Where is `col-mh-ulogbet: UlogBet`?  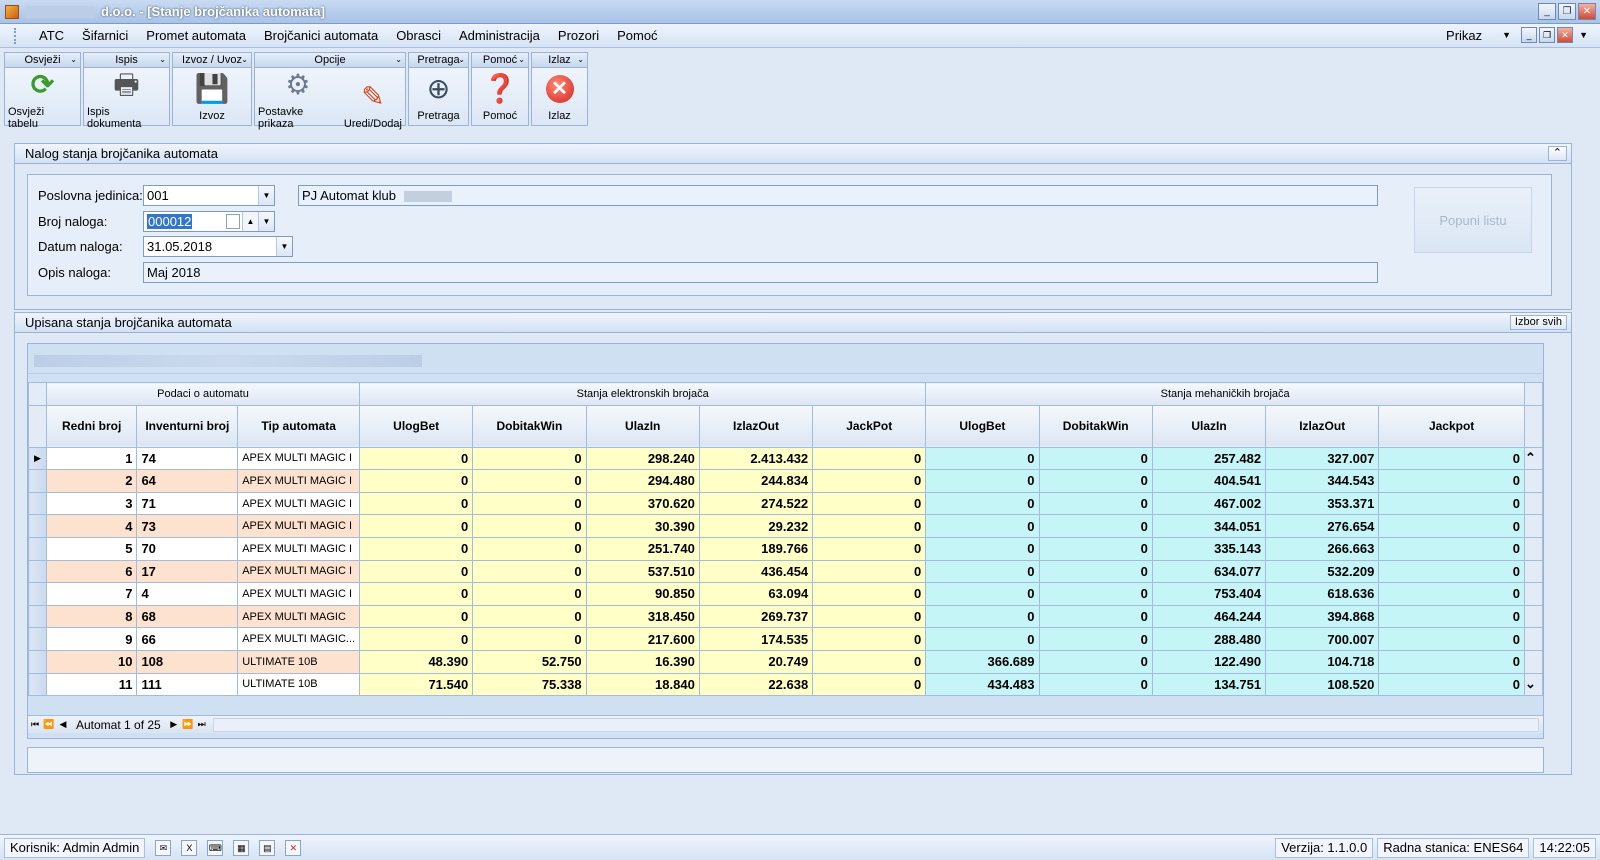 col-mh-ulogbet: UlogBet is located at coordinates (982, 426).